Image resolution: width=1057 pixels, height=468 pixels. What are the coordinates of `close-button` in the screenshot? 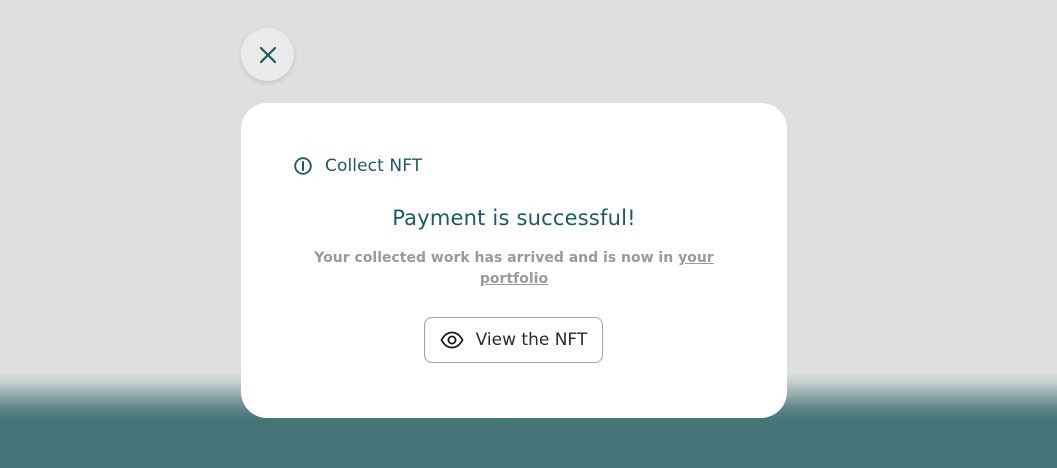 It's located at (267, 54).